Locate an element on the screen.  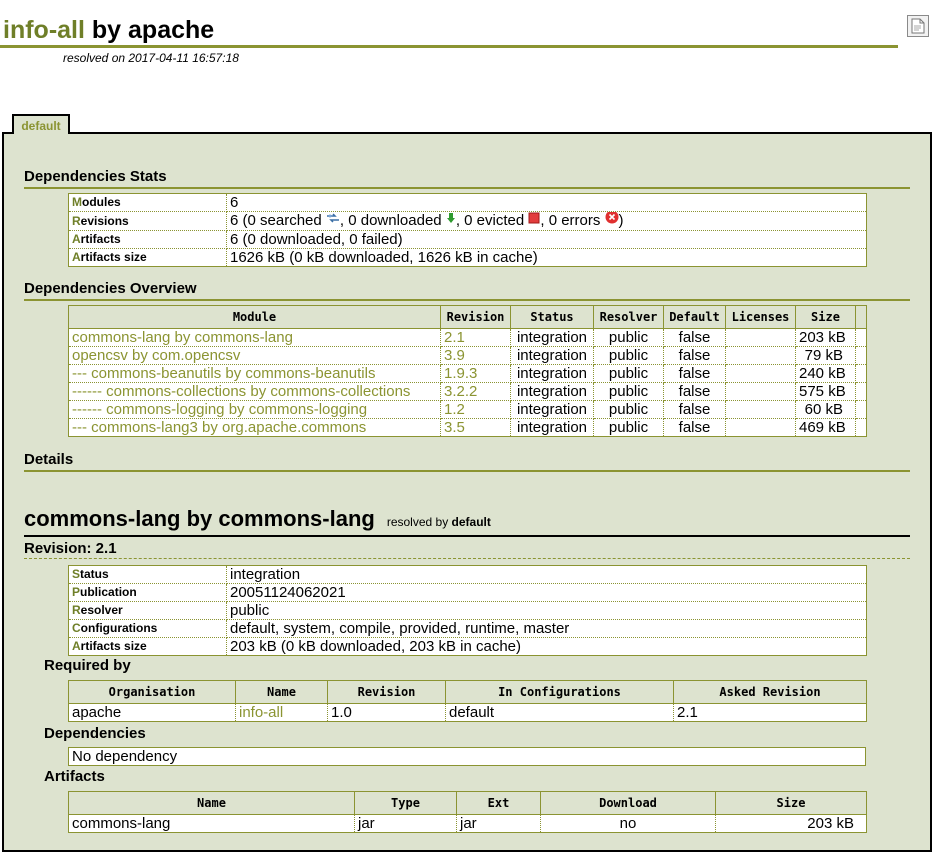
evicted-square-icon is located at coordinates (534, 220).